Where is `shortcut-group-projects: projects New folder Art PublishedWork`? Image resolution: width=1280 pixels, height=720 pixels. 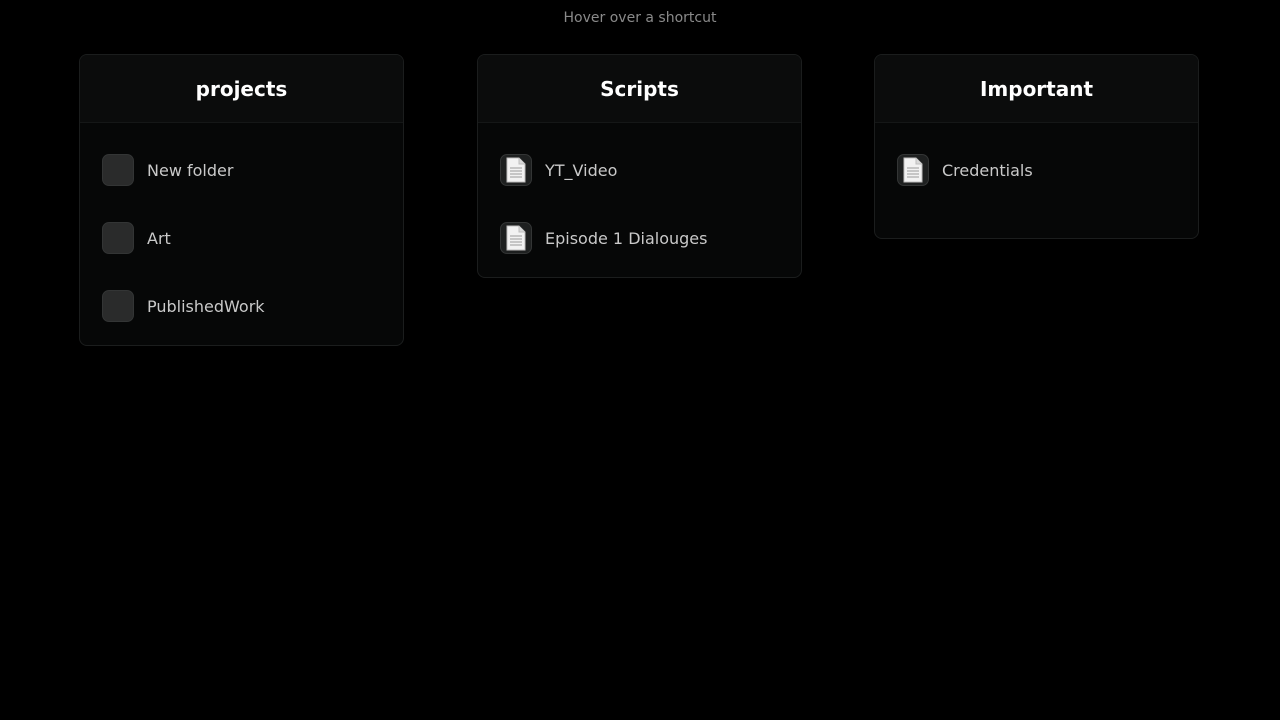
shortcut-group-projects: projects New folder Art PublishedWork is located at coordinates (241, 200).